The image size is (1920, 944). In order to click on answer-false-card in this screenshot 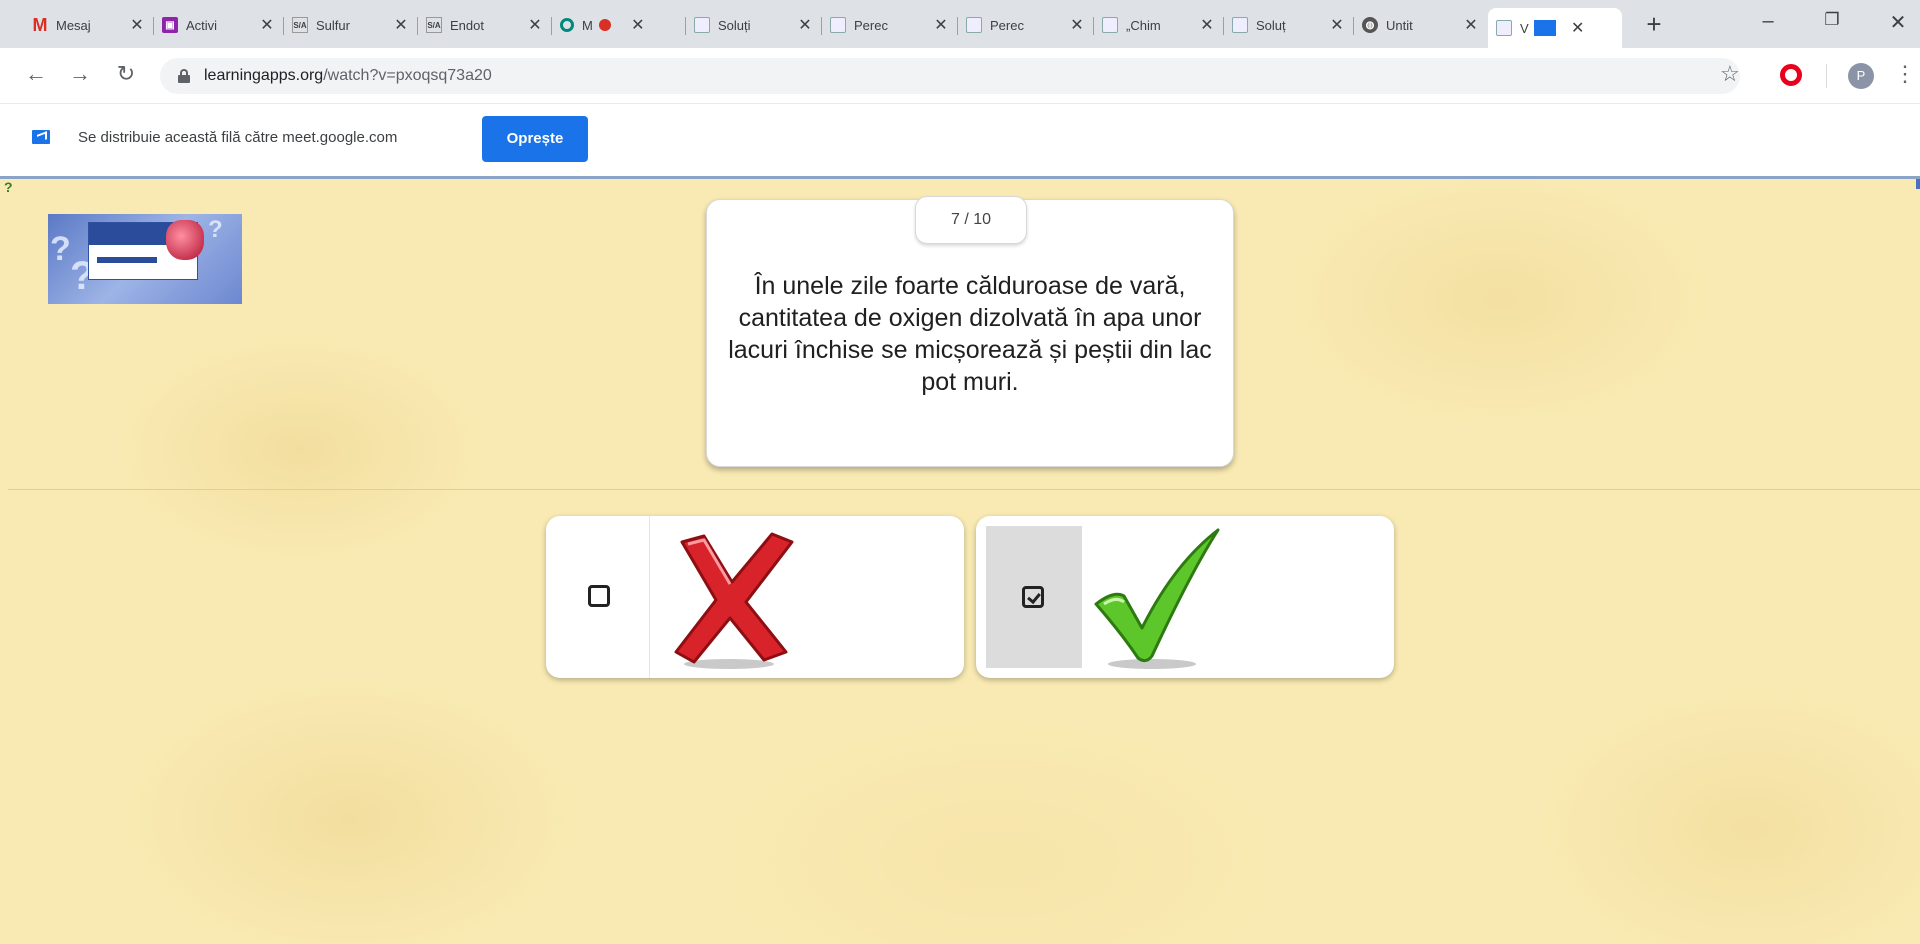, I will do `click(755, 597)`.